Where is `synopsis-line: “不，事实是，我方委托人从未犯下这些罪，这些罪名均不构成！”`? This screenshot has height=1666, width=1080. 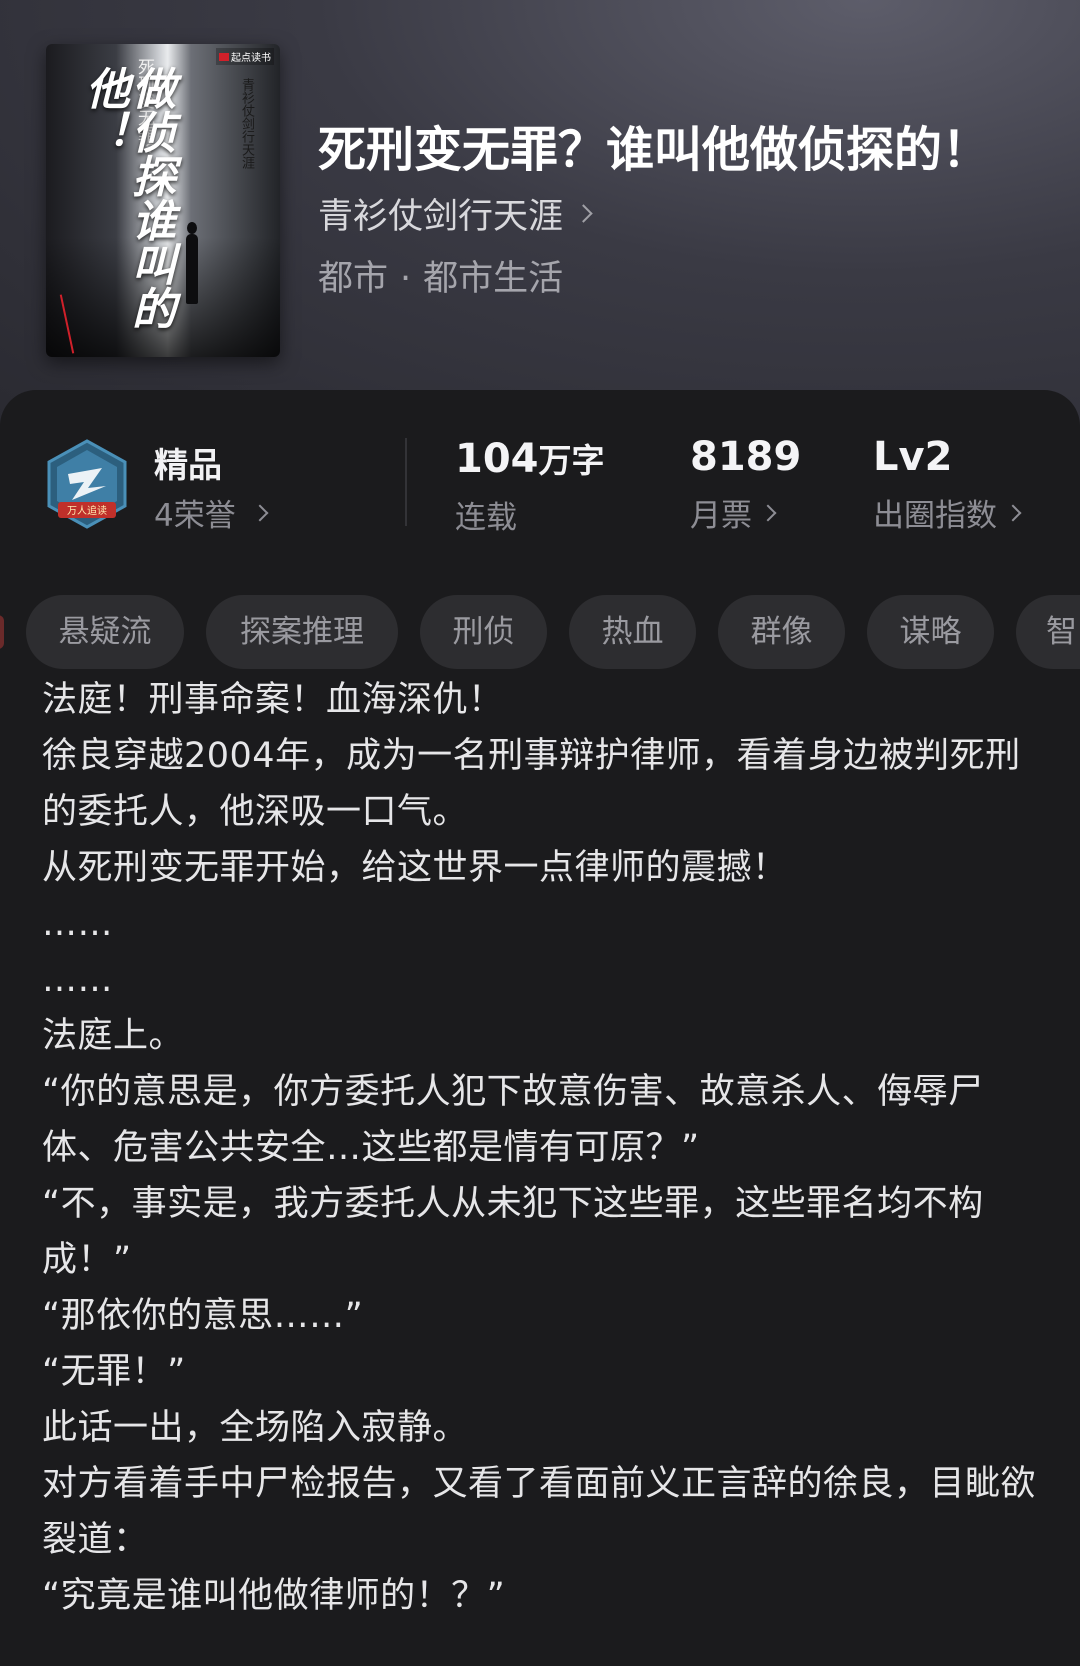
synopsis-line: “不，事实是，我方委托人从未犯下这些罪，这些罪名均不构成！” is located at coordinates (513, 1232).